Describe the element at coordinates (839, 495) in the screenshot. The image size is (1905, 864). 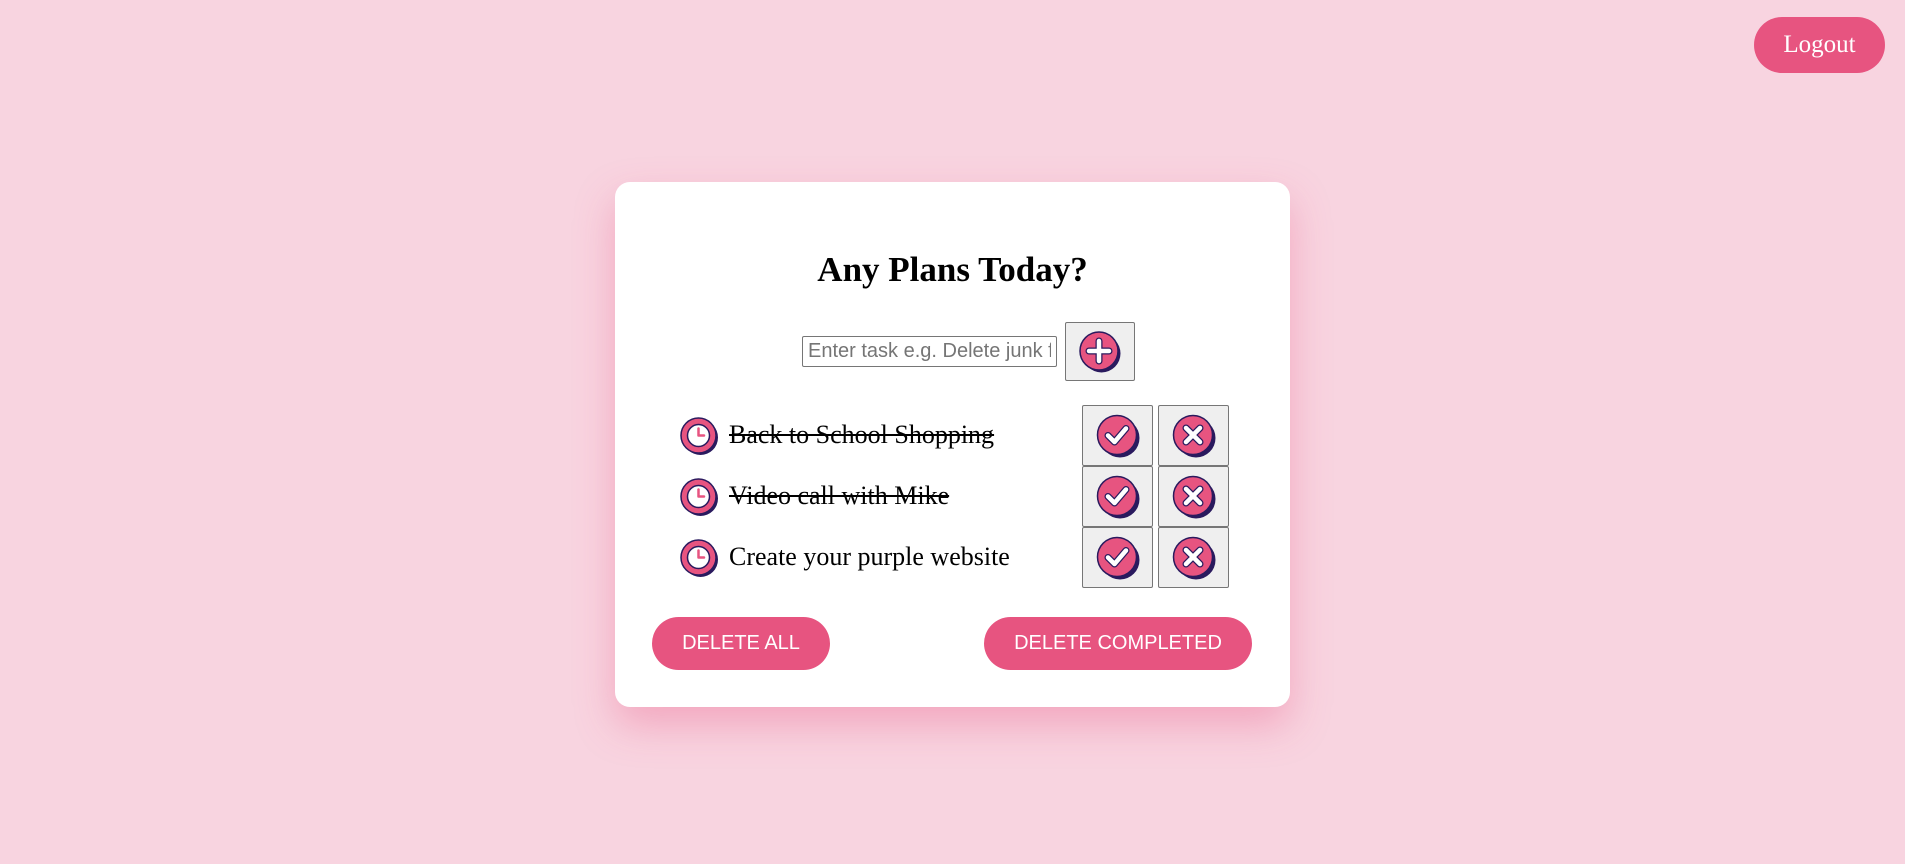
I see `task-text: Video call with Mike` at that location.